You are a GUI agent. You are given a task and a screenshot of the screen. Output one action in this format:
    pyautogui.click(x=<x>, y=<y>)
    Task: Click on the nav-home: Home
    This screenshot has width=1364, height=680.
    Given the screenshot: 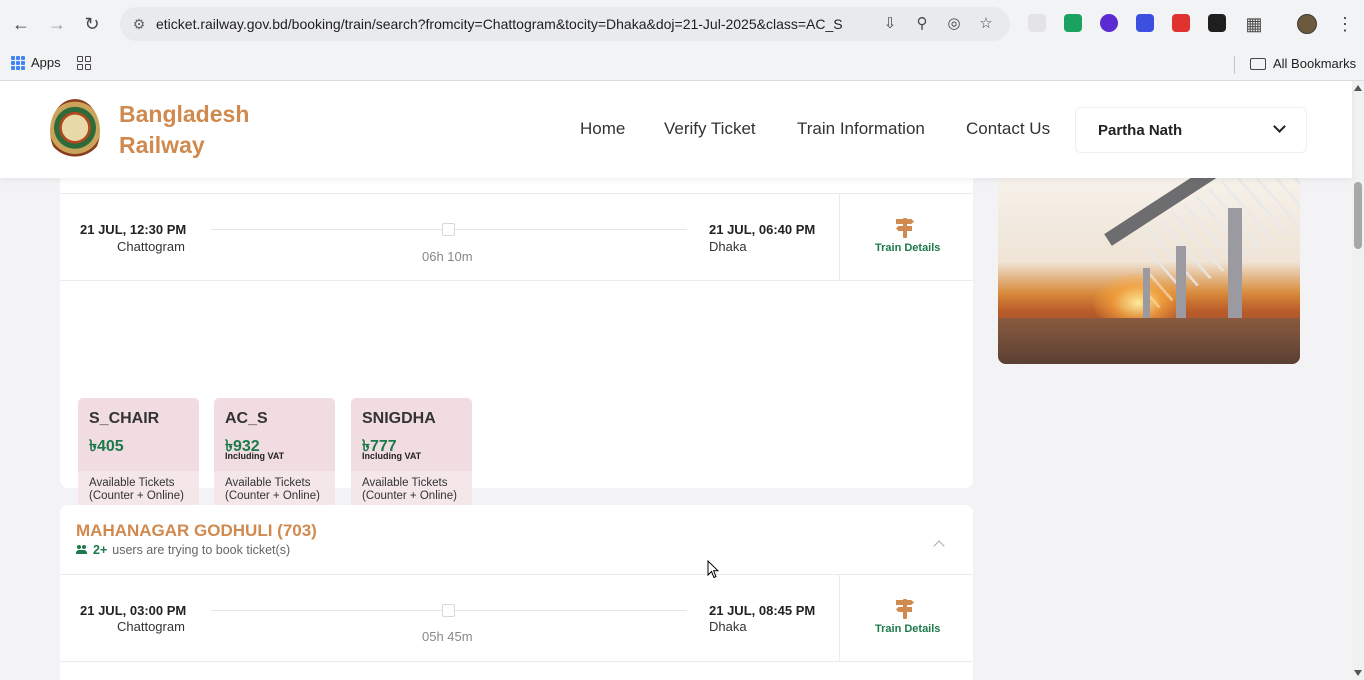 What is the action you would take?
    pyautogui.click(x=602, y=129)
    